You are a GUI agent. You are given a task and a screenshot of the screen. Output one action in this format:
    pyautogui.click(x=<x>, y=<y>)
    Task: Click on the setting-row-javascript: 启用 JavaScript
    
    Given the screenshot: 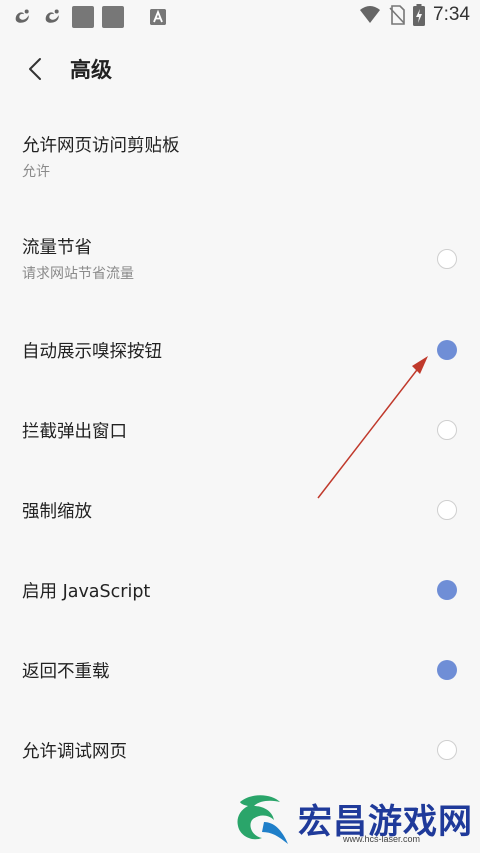 What is the action you would take?
    pyautogui.click(x=240, y=590)
    